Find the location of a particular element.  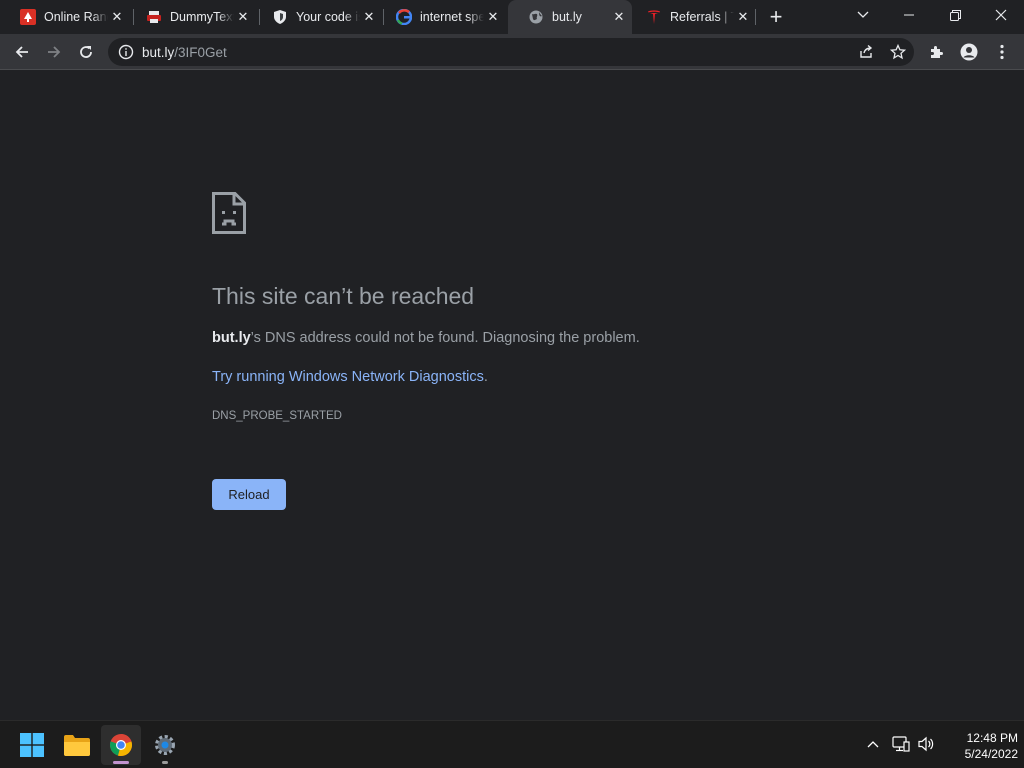

network-diagnostics-link: Try running Windows Network Diagnostics is located at coordinates (348, 377).